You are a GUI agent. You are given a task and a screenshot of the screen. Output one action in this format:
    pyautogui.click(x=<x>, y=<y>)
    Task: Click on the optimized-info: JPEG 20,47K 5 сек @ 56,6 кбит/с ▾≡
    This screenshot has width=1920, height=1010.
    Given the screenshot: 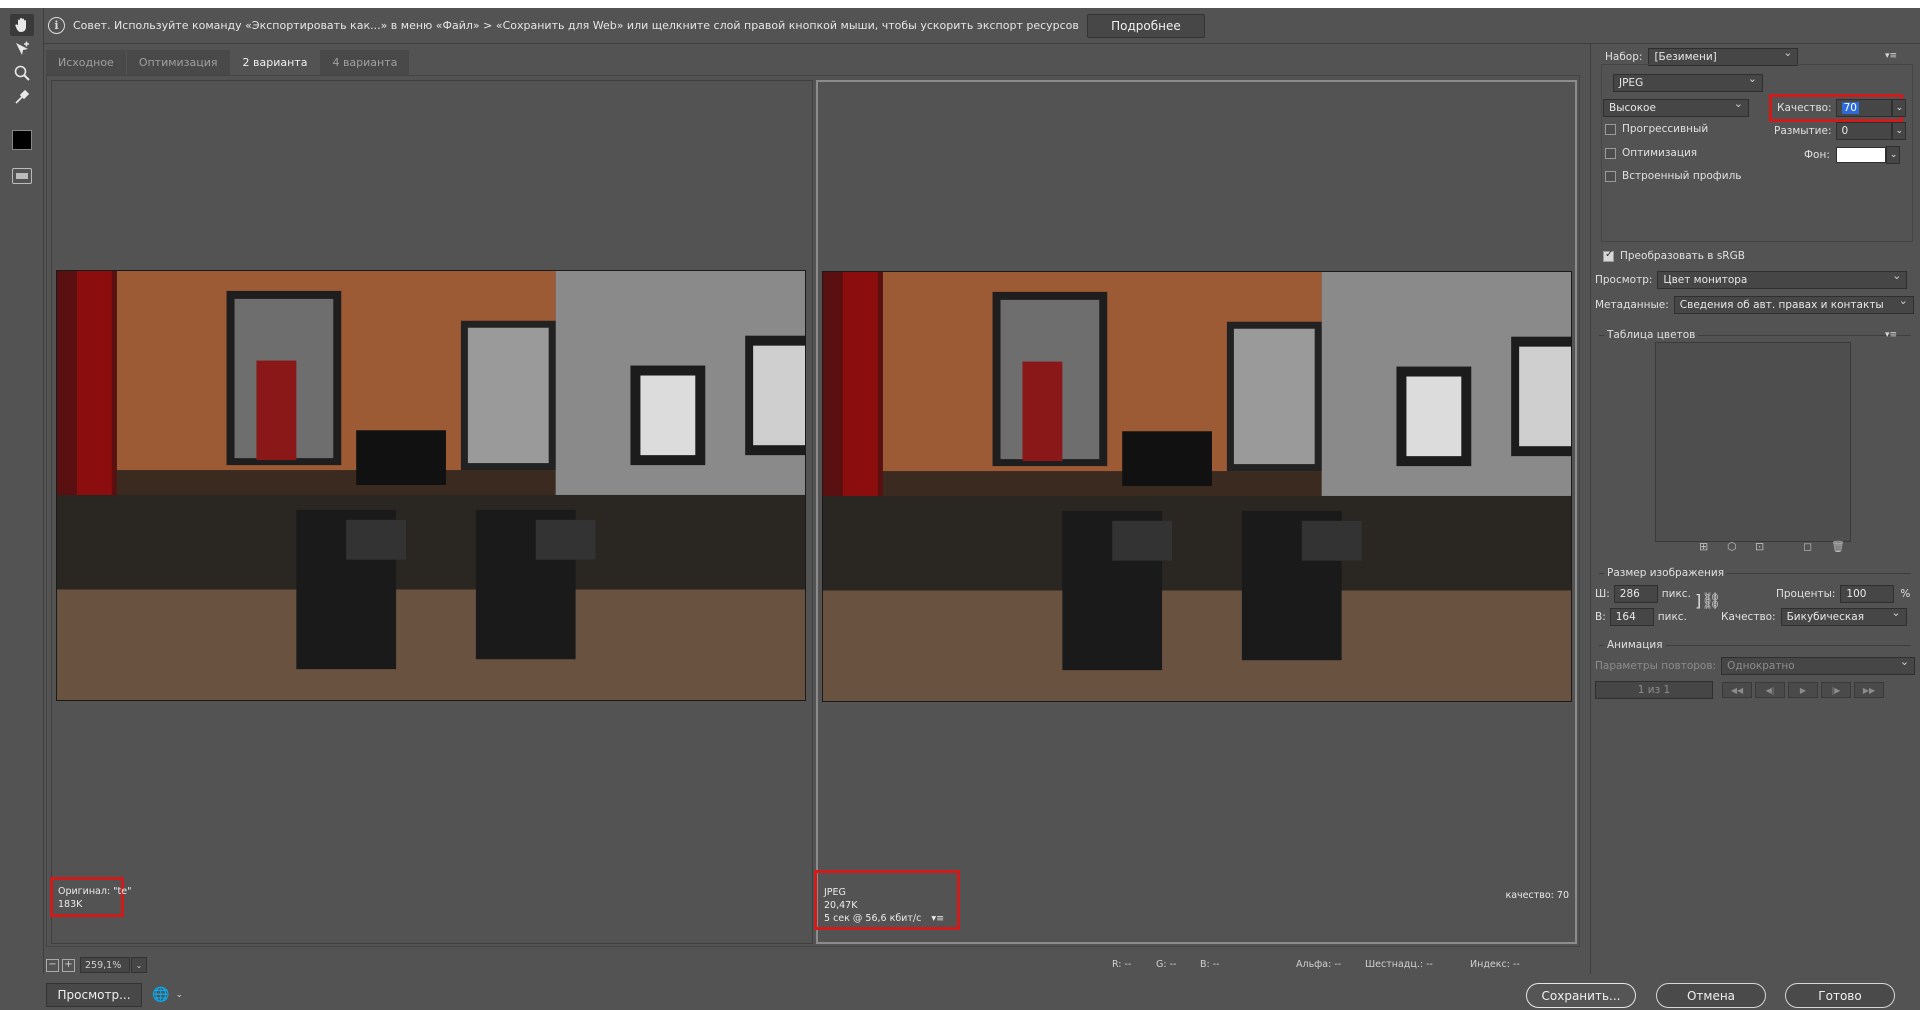 What is the action you would take?
    pyautogui.click(x=884, y=905)
    